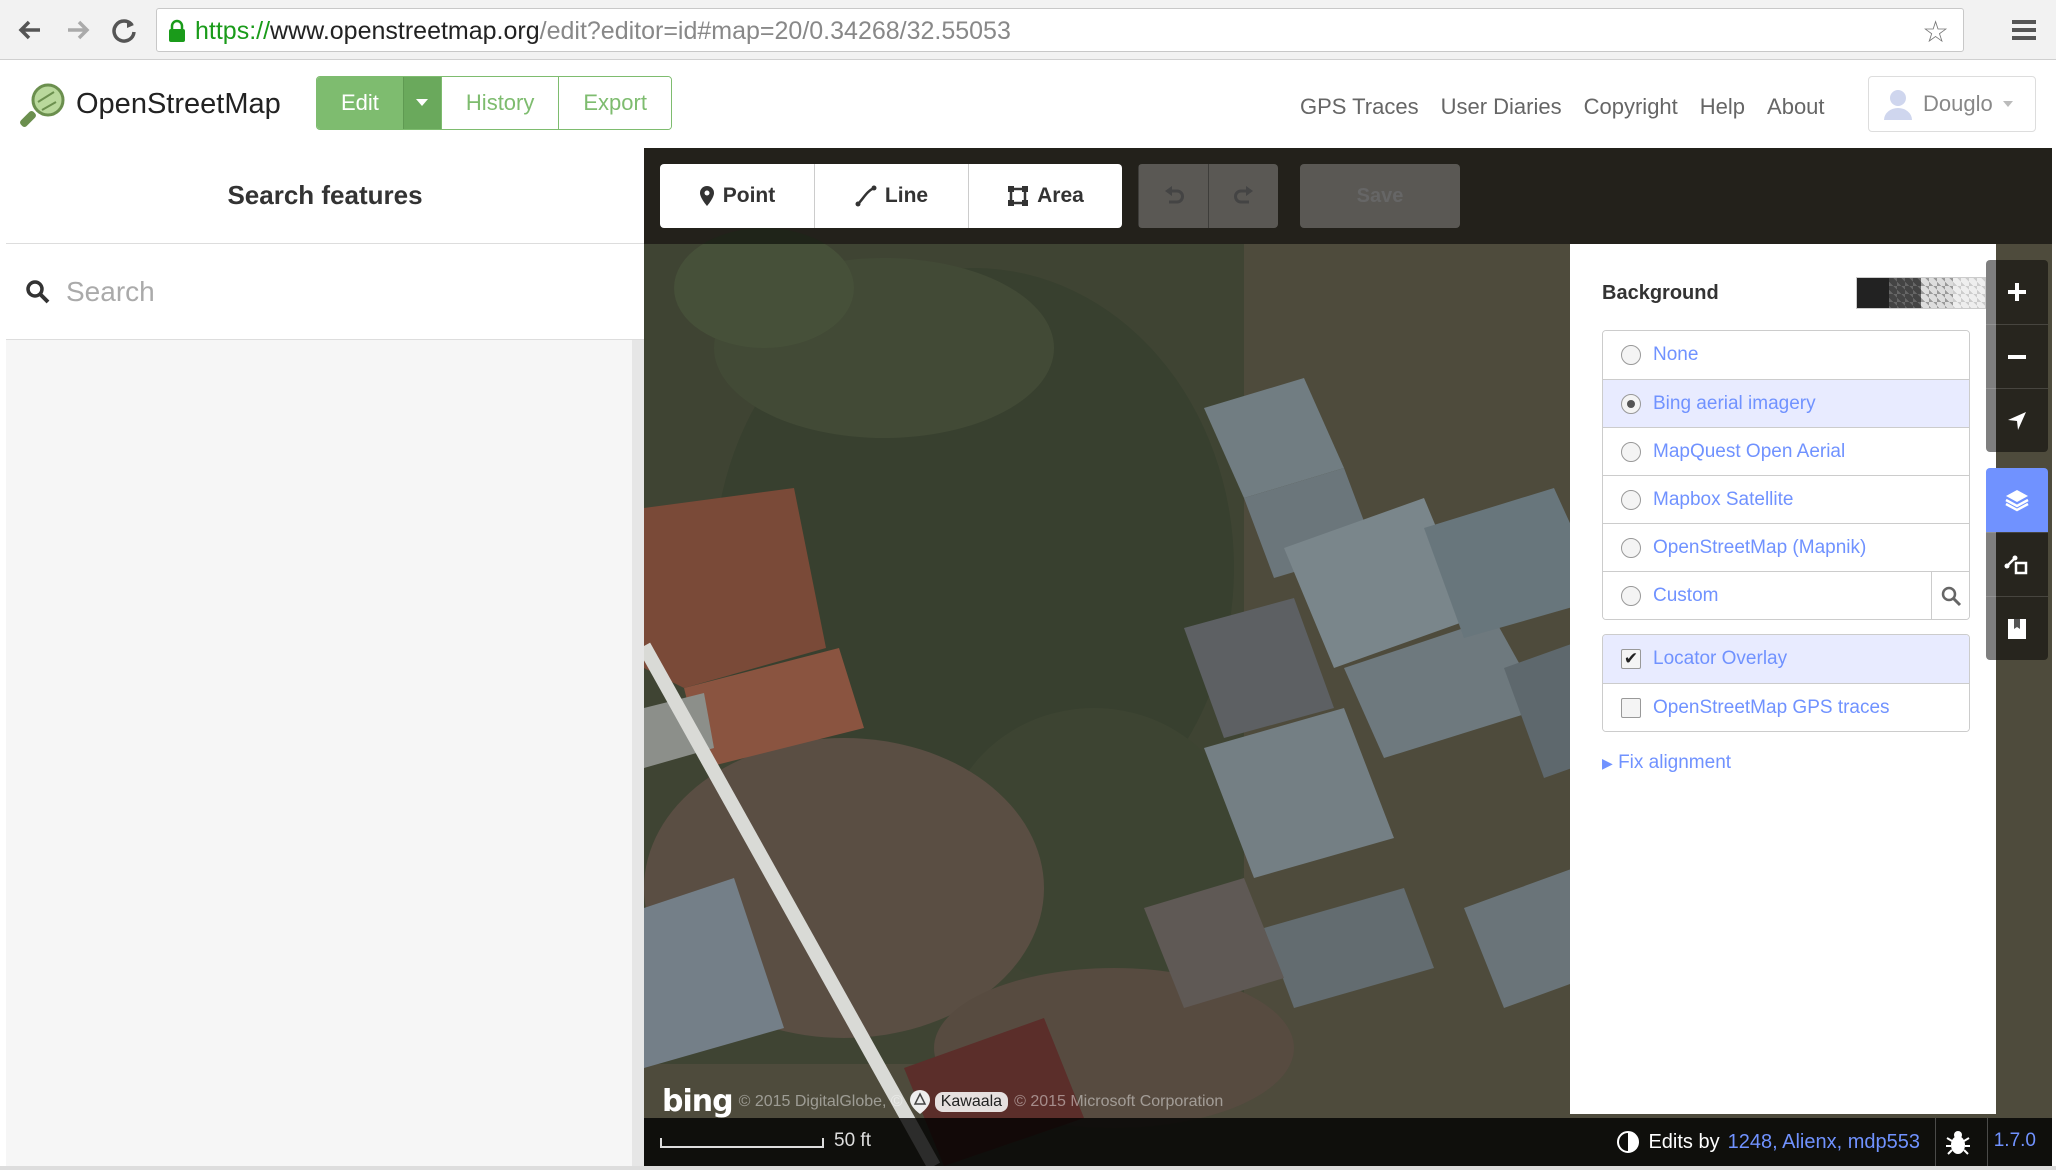  What do you see at coordinates (1786, 707) in the screenshot?
I see `overlay-gps-traces: OpenStreetMap GPS traces` at bounding box center [1786, 707].